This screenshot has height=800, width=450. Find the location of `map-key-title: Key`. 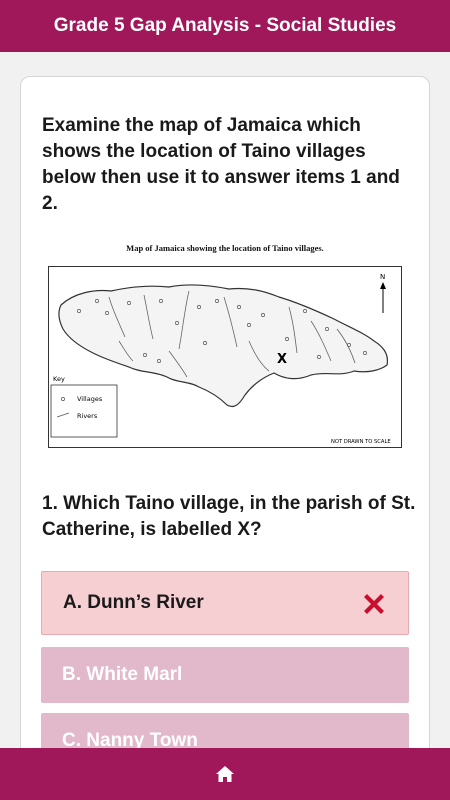

map-key-title: Key is located at coordinates (59, 379).